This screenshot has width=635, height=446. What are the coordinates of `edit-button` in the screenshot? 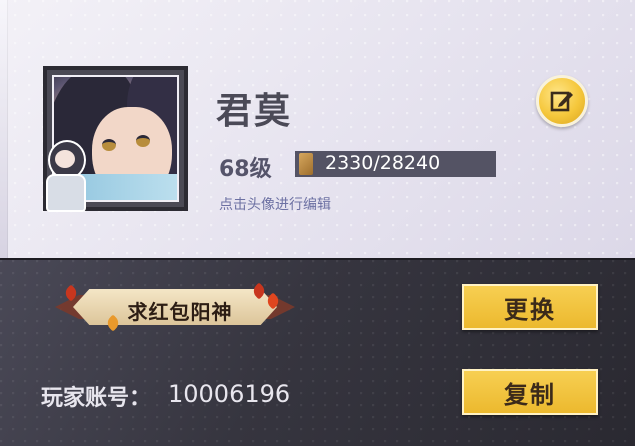 It's located at (562, 101).